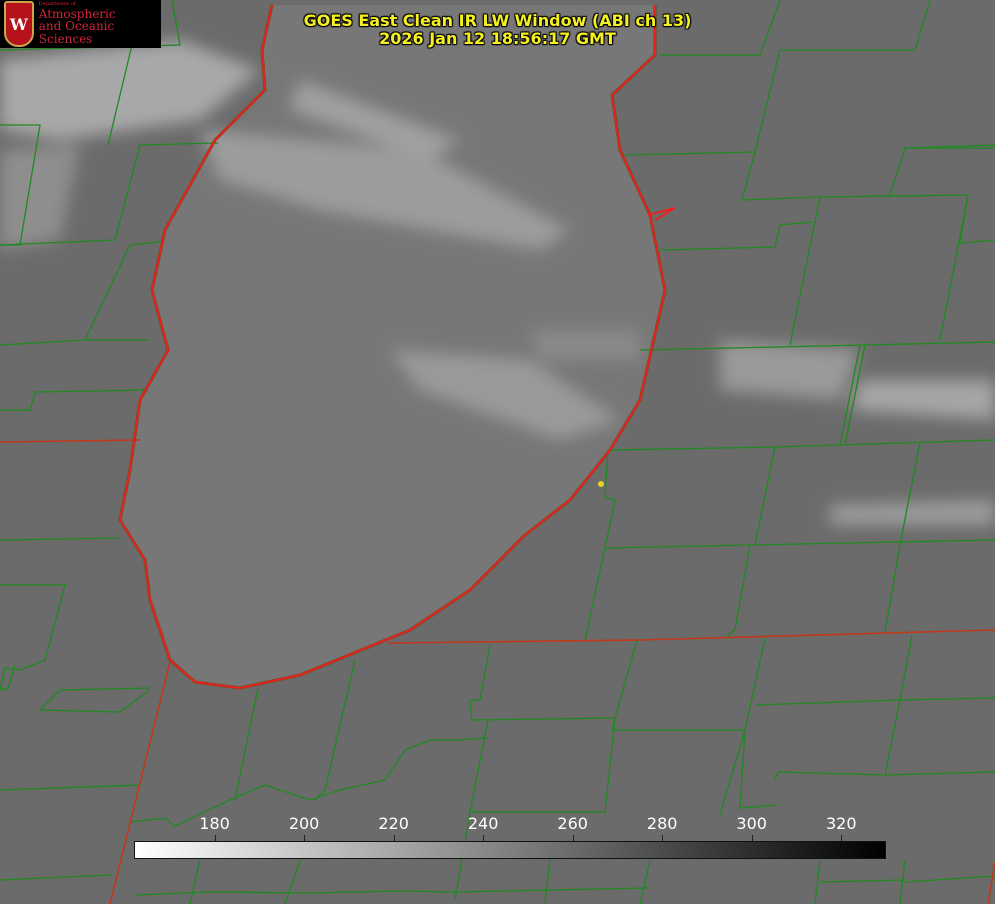  Describe the element at coordinates (572, 823) in the screenshot. I see `colorbar-tick-label: 260` at that location.